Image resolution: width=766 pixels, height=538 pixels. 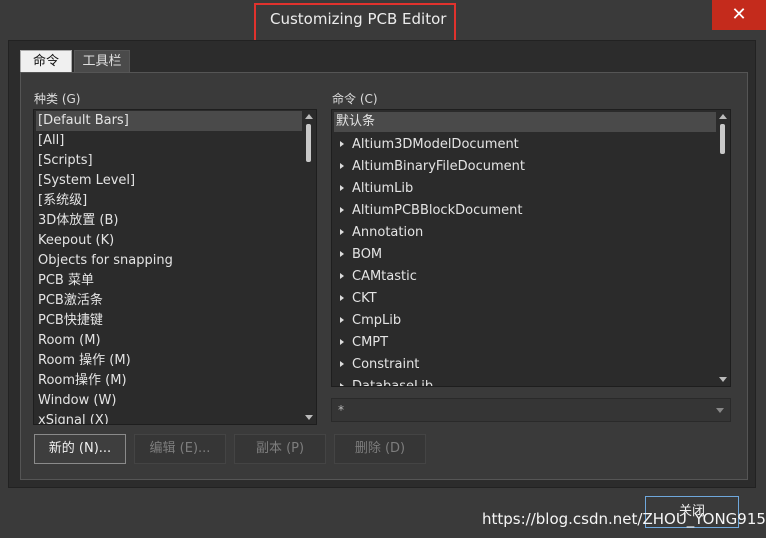 I want to click on category-item: Room操作 (M), so click(x=170, y=381).